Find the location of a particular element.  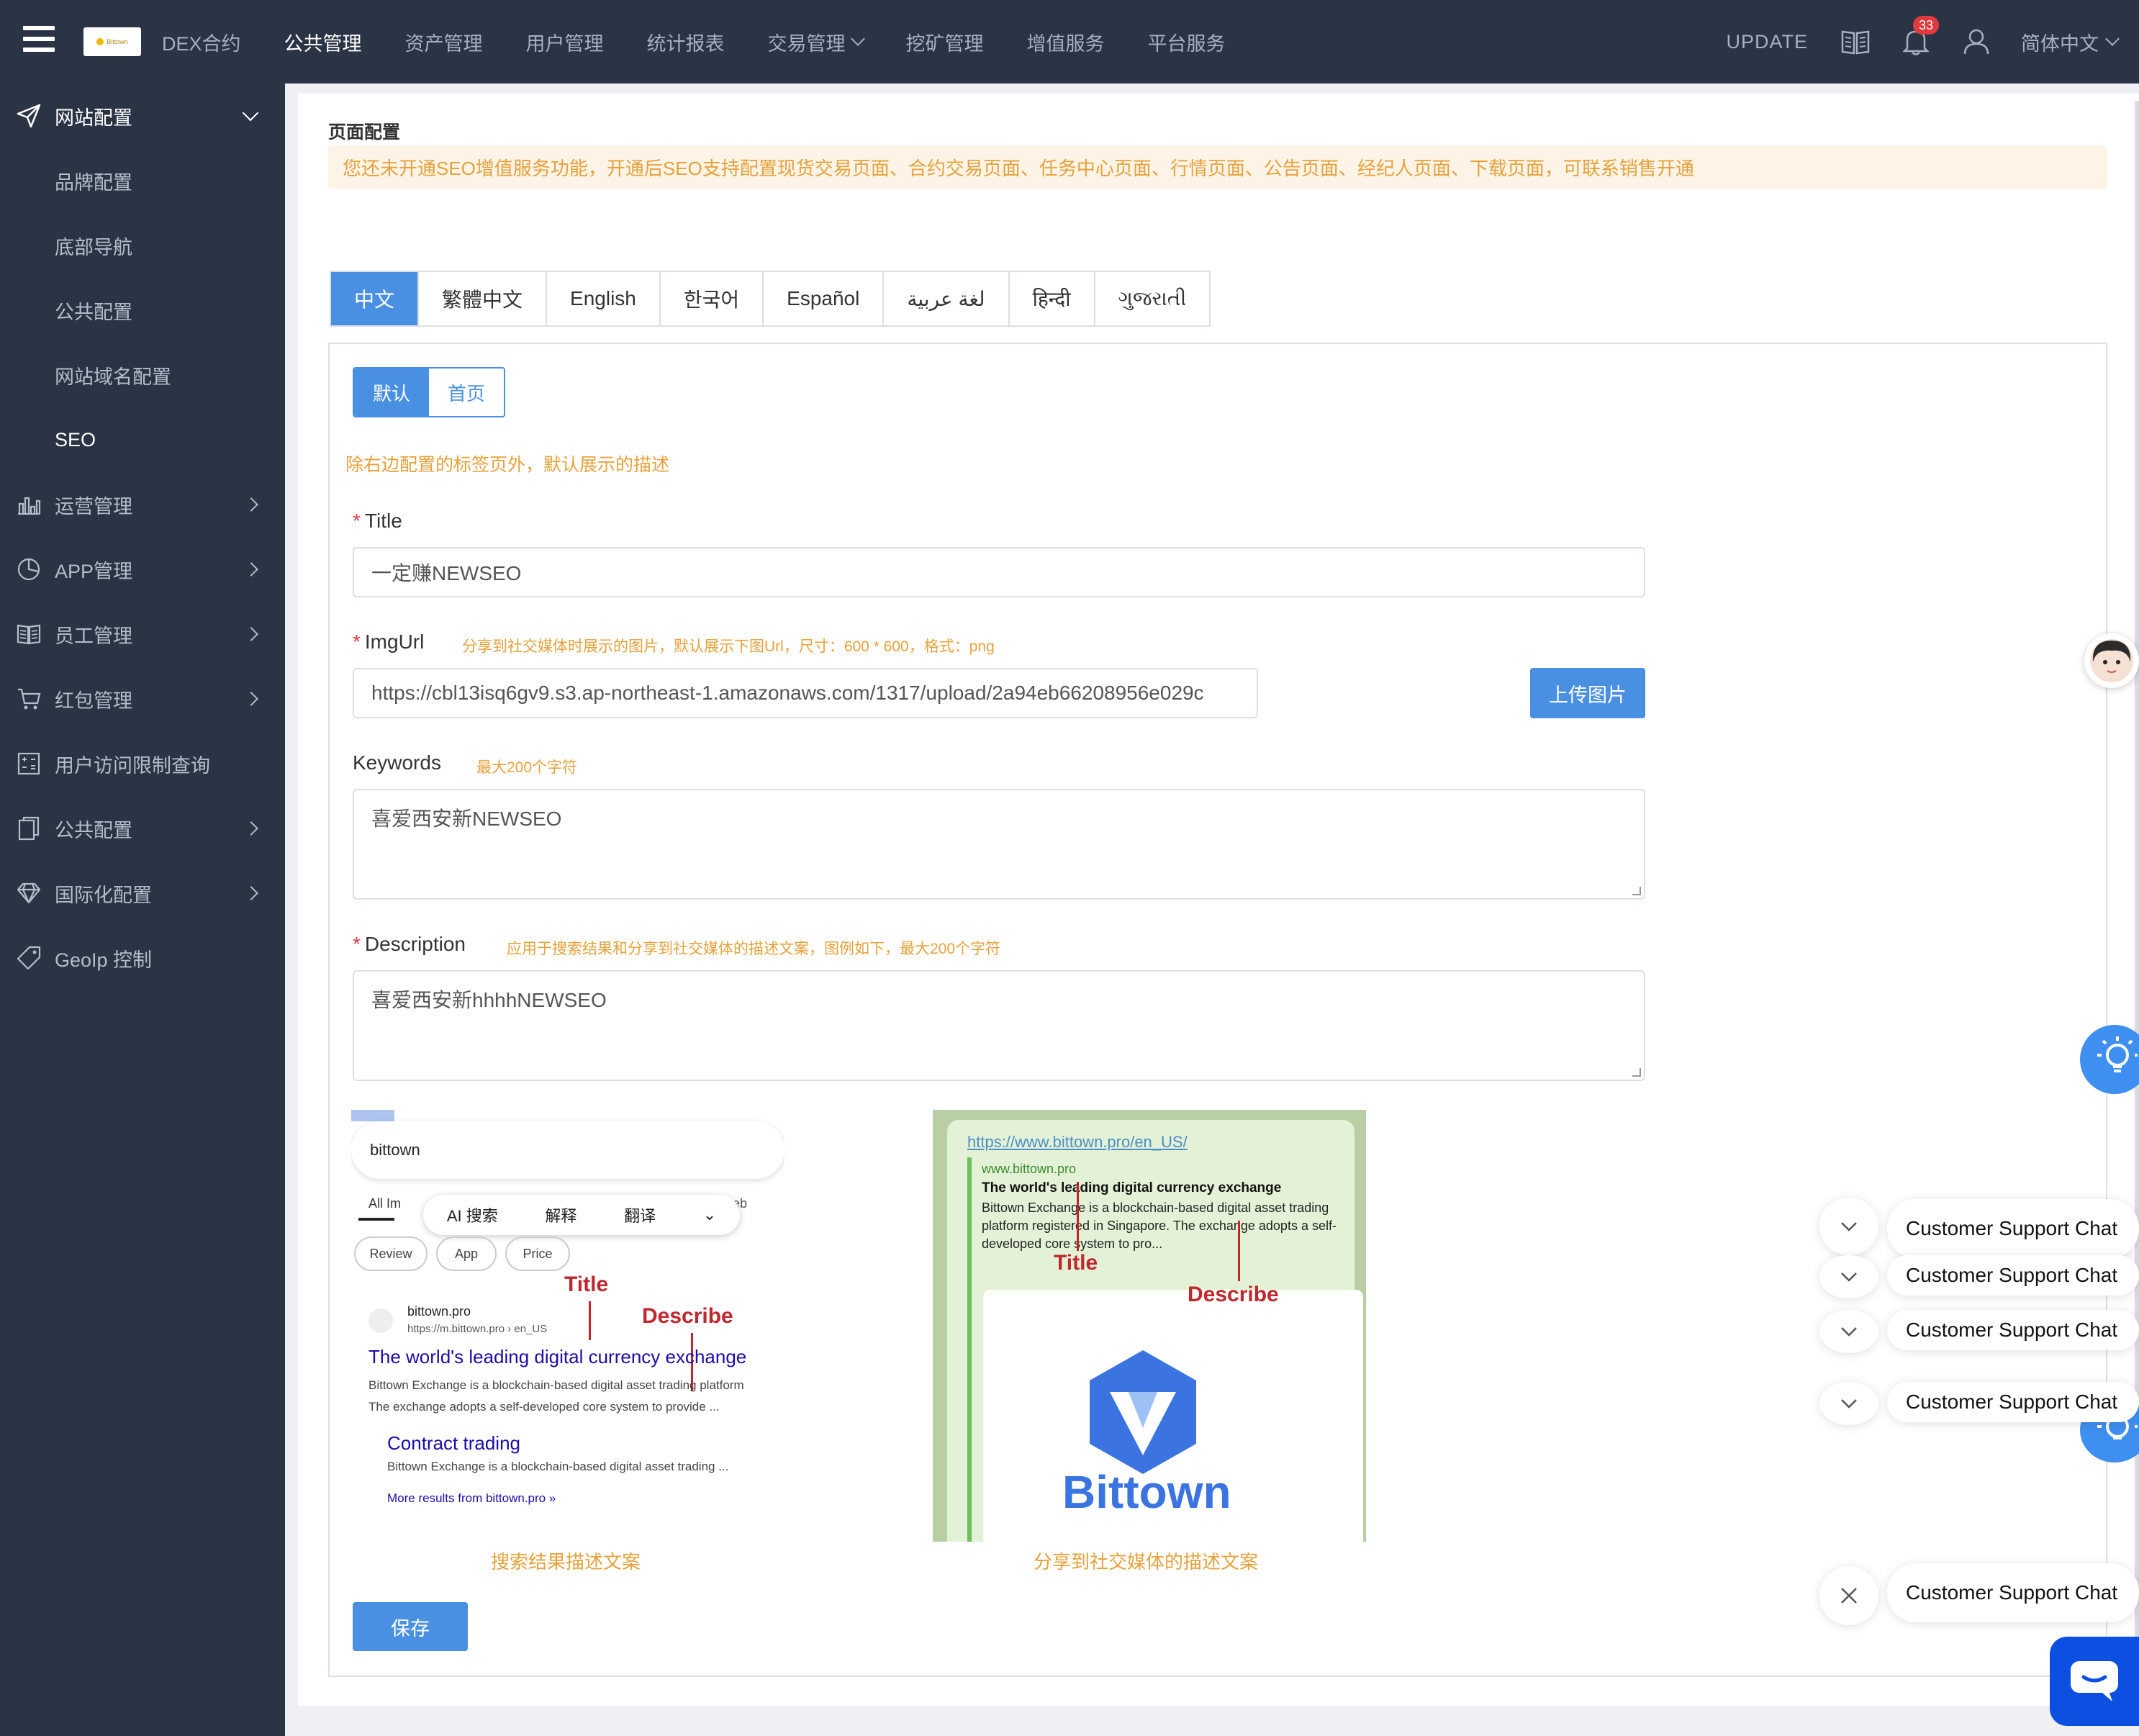

sidebar-item-public-config: 公共配置 is located at coordinates (142, 311).